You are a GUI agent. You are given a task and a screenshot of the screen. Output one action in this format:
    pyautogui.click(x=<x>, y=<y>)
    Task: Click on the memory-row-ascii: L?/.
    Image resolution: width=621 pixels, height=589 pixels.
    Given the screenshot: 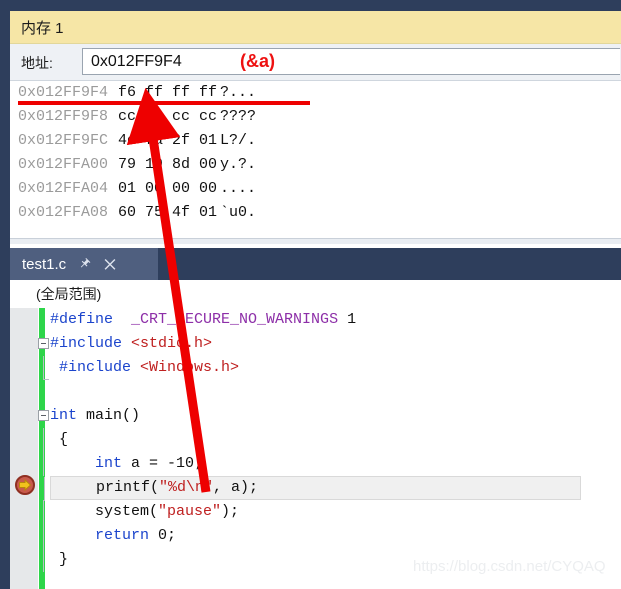 What is the action you would take?
    pyautogui.click(x=238, y=140)
    